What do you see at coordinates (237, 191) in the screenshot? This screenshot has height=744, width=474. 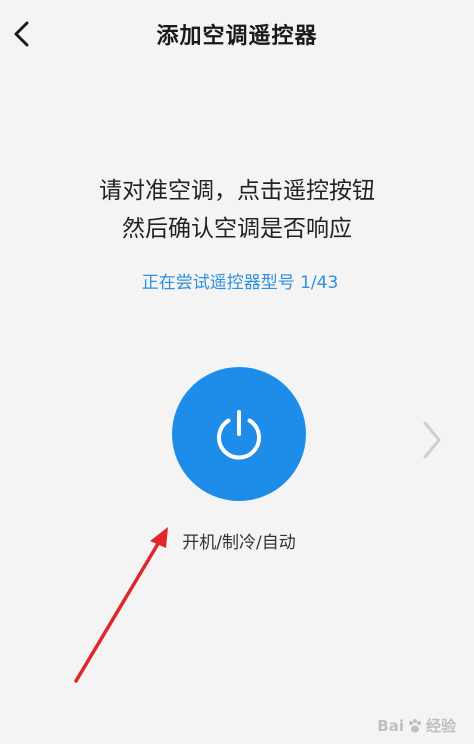 I see `instruction-line-1: 请对准空调，点击遥控按钮` at bounding box center [237, 191].